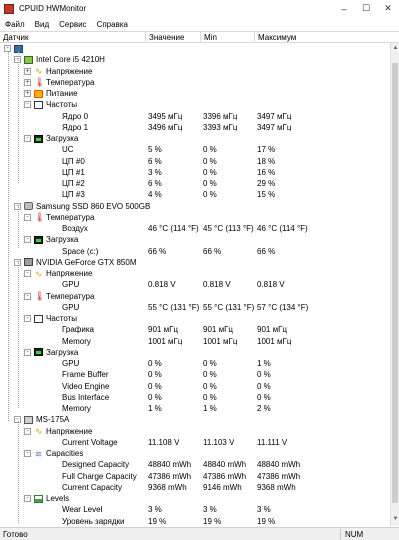 The image size is (399, 540). I want to click on sensor-row: Memory 1001 мГц 1001 мГц 1001 мГц, so click(195, 341).